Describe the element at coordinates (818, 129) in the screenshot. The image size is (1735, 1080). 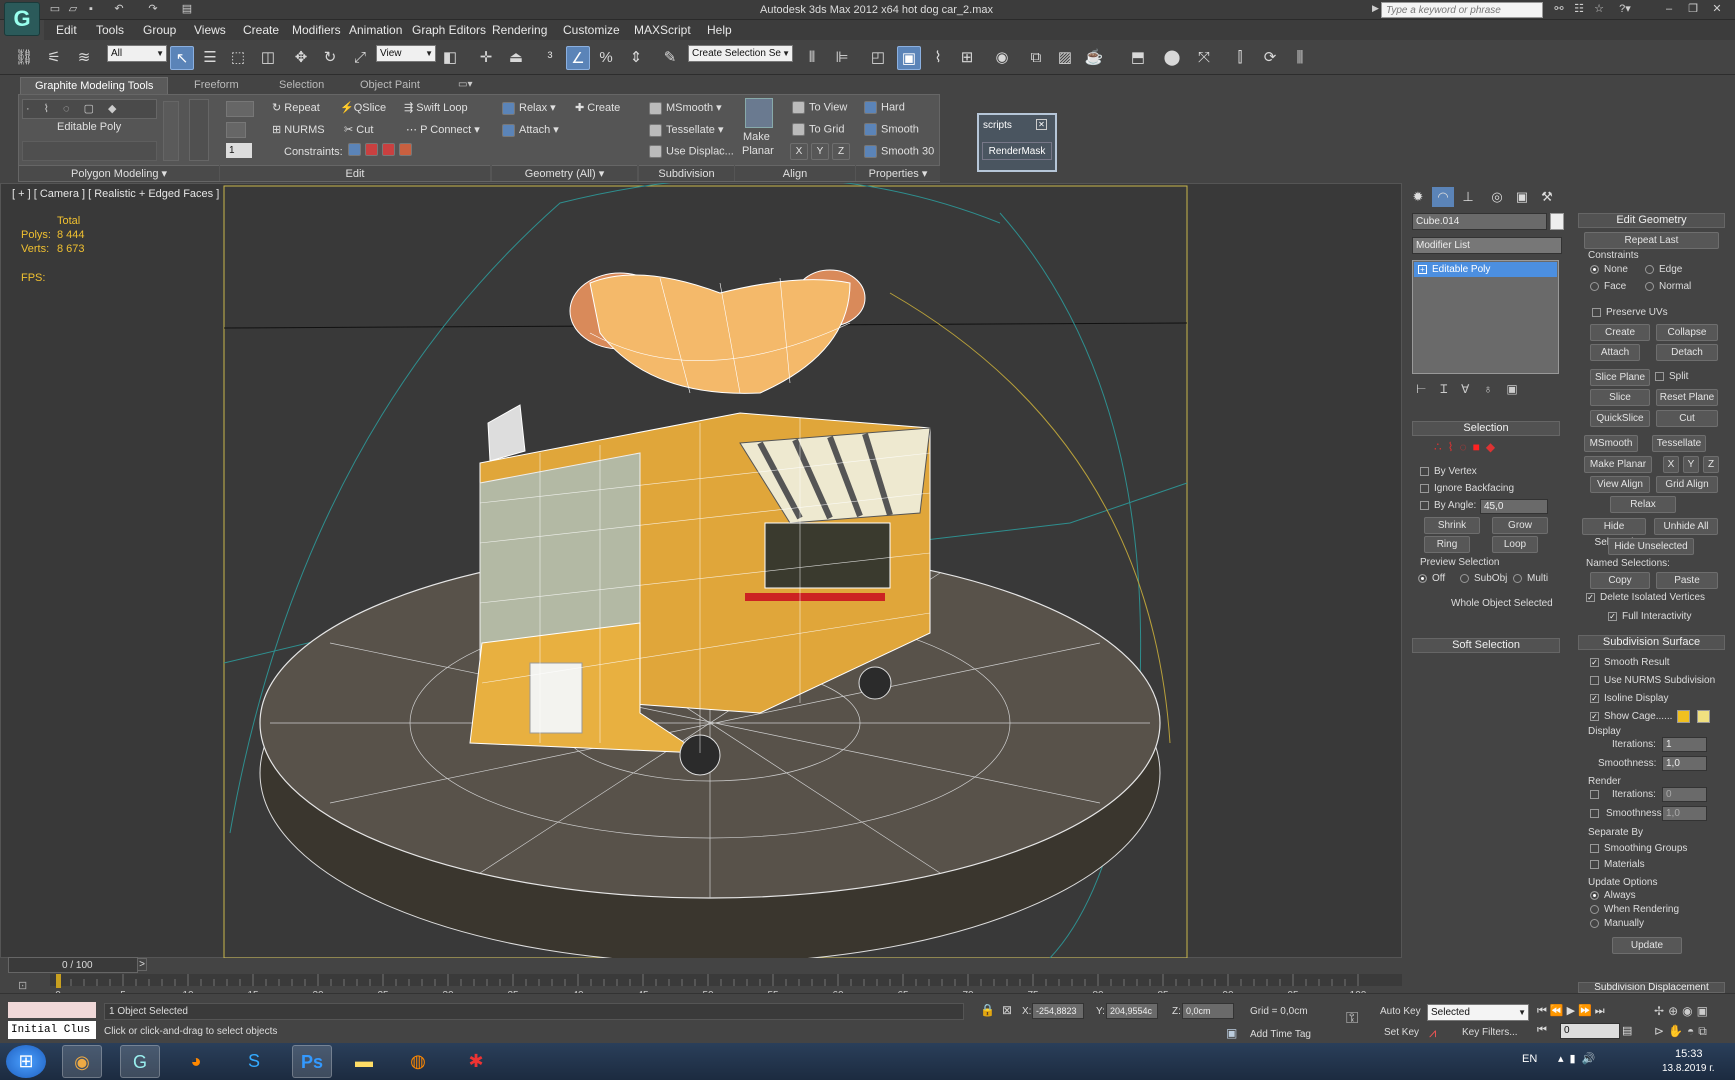
I see `to-grid-button: To Grid` at that location.